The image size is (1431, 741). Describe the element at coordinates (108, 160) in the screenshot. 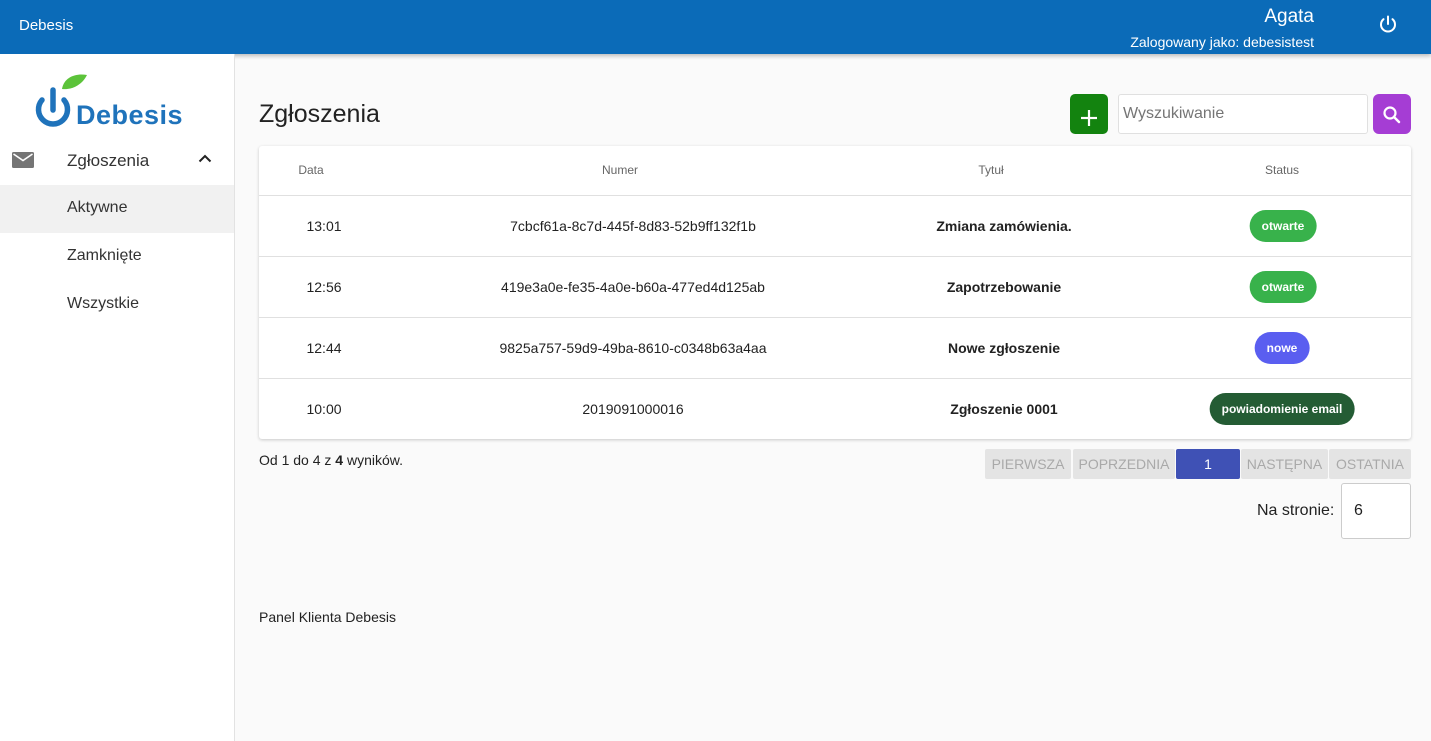

I see `sidebar-group-label: Zgłoszenia` at that location.